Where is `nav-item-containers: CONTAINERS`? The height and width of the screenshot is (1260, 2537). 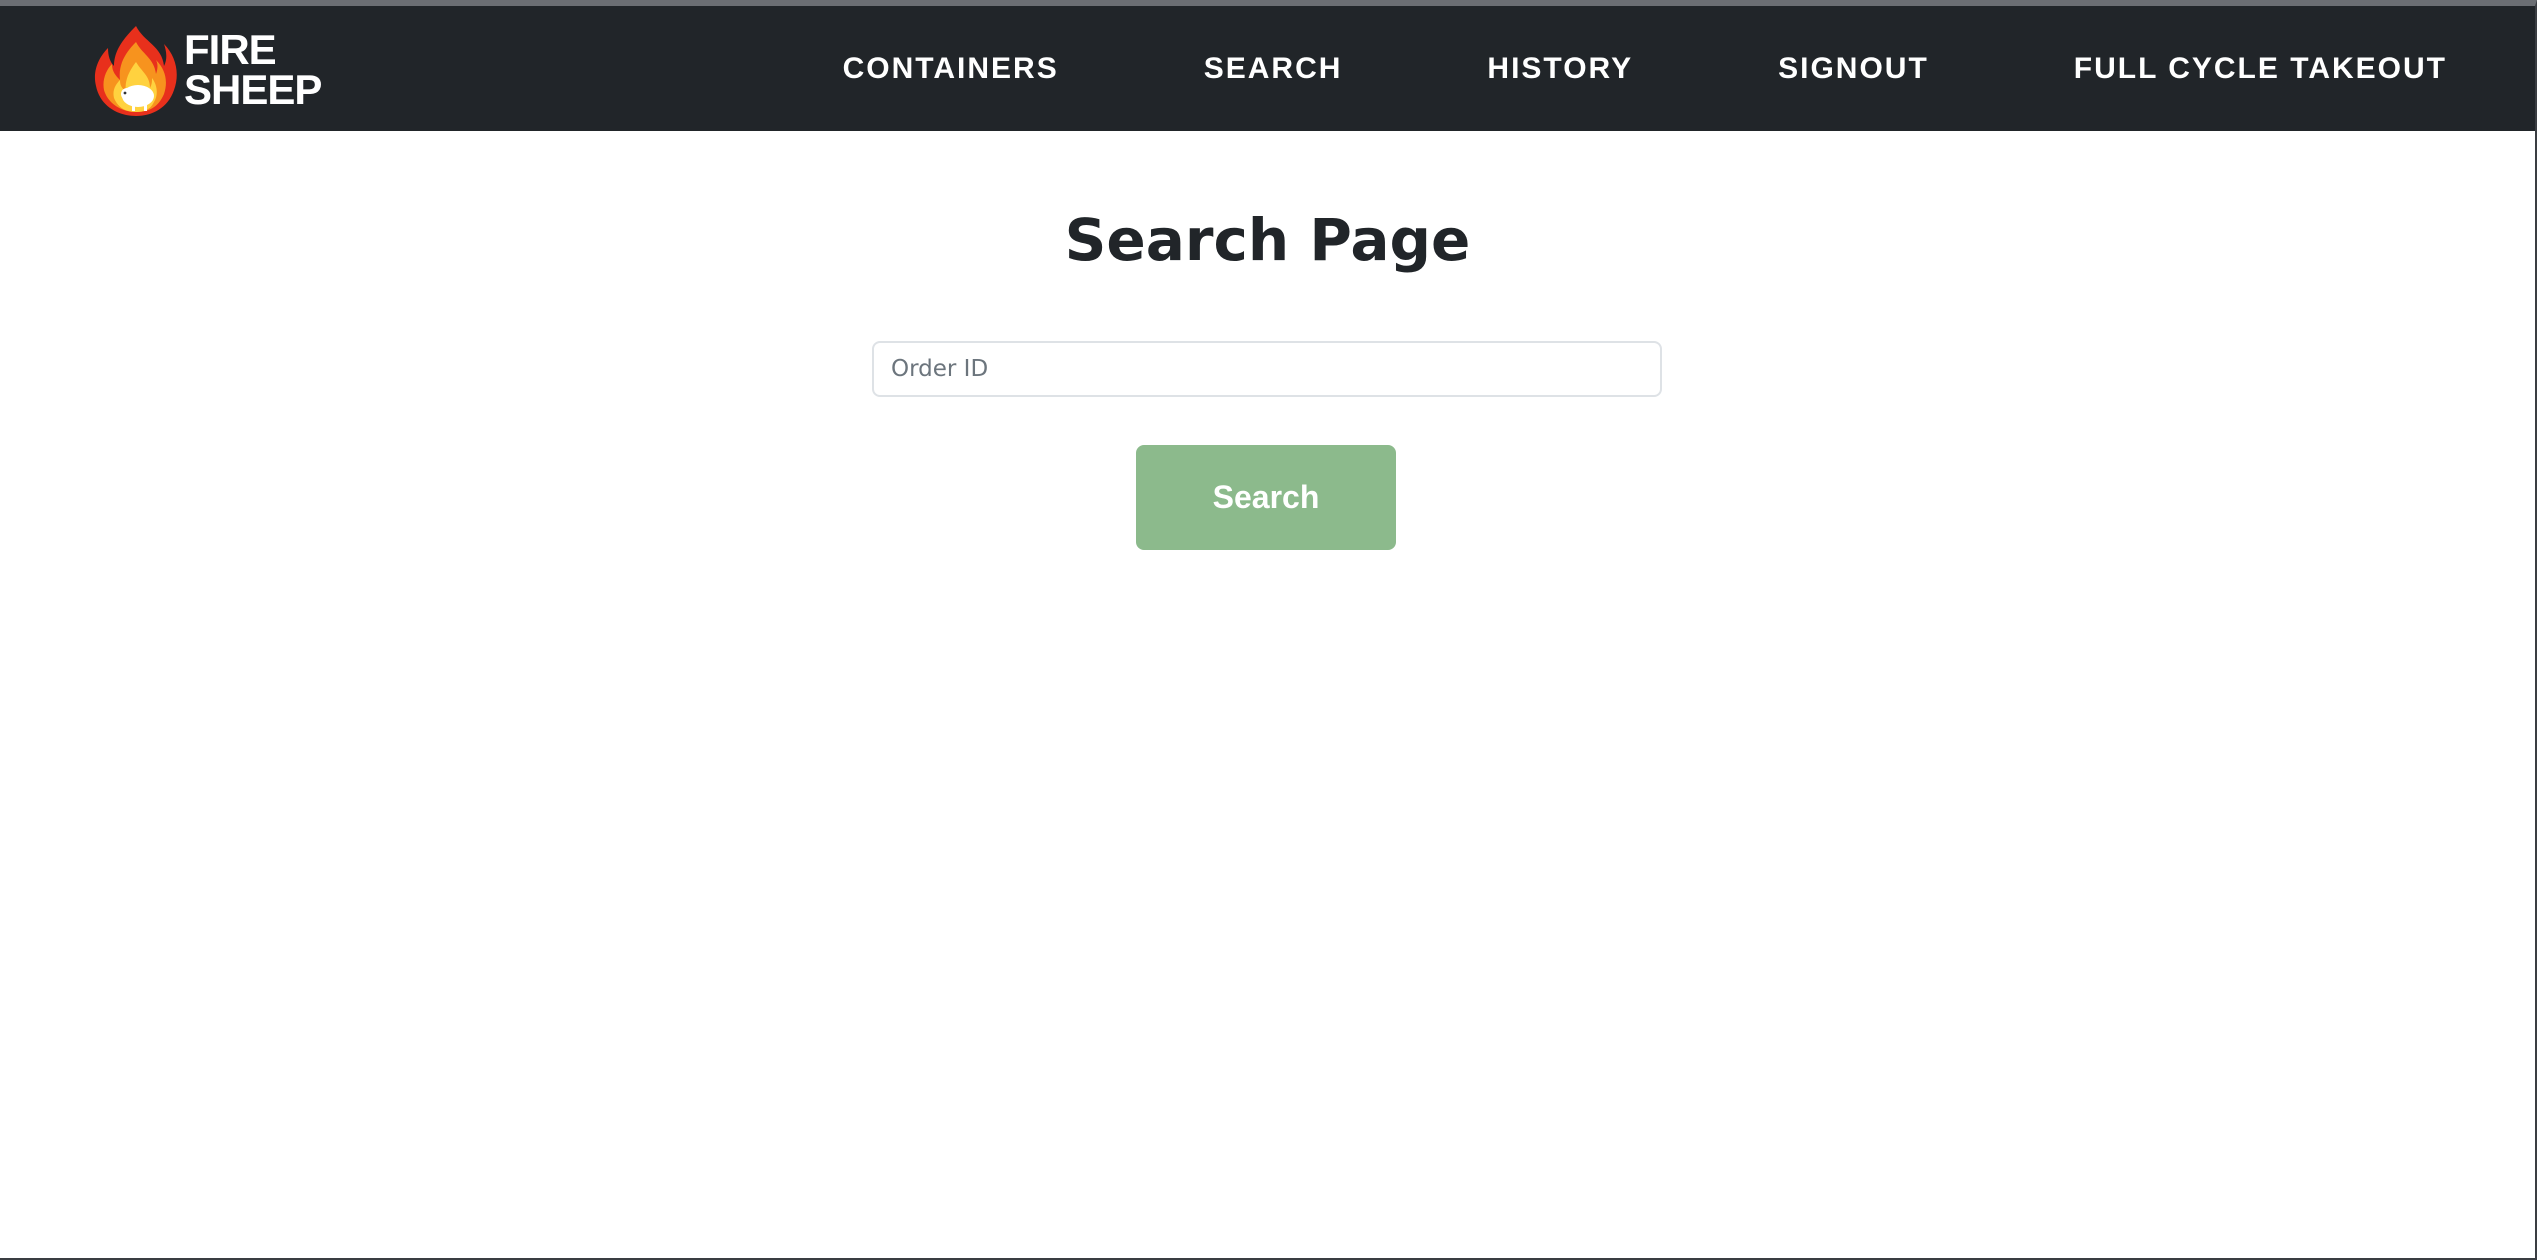
nav-item-containers: CONTAINERS is located at coordinates (951, 69).